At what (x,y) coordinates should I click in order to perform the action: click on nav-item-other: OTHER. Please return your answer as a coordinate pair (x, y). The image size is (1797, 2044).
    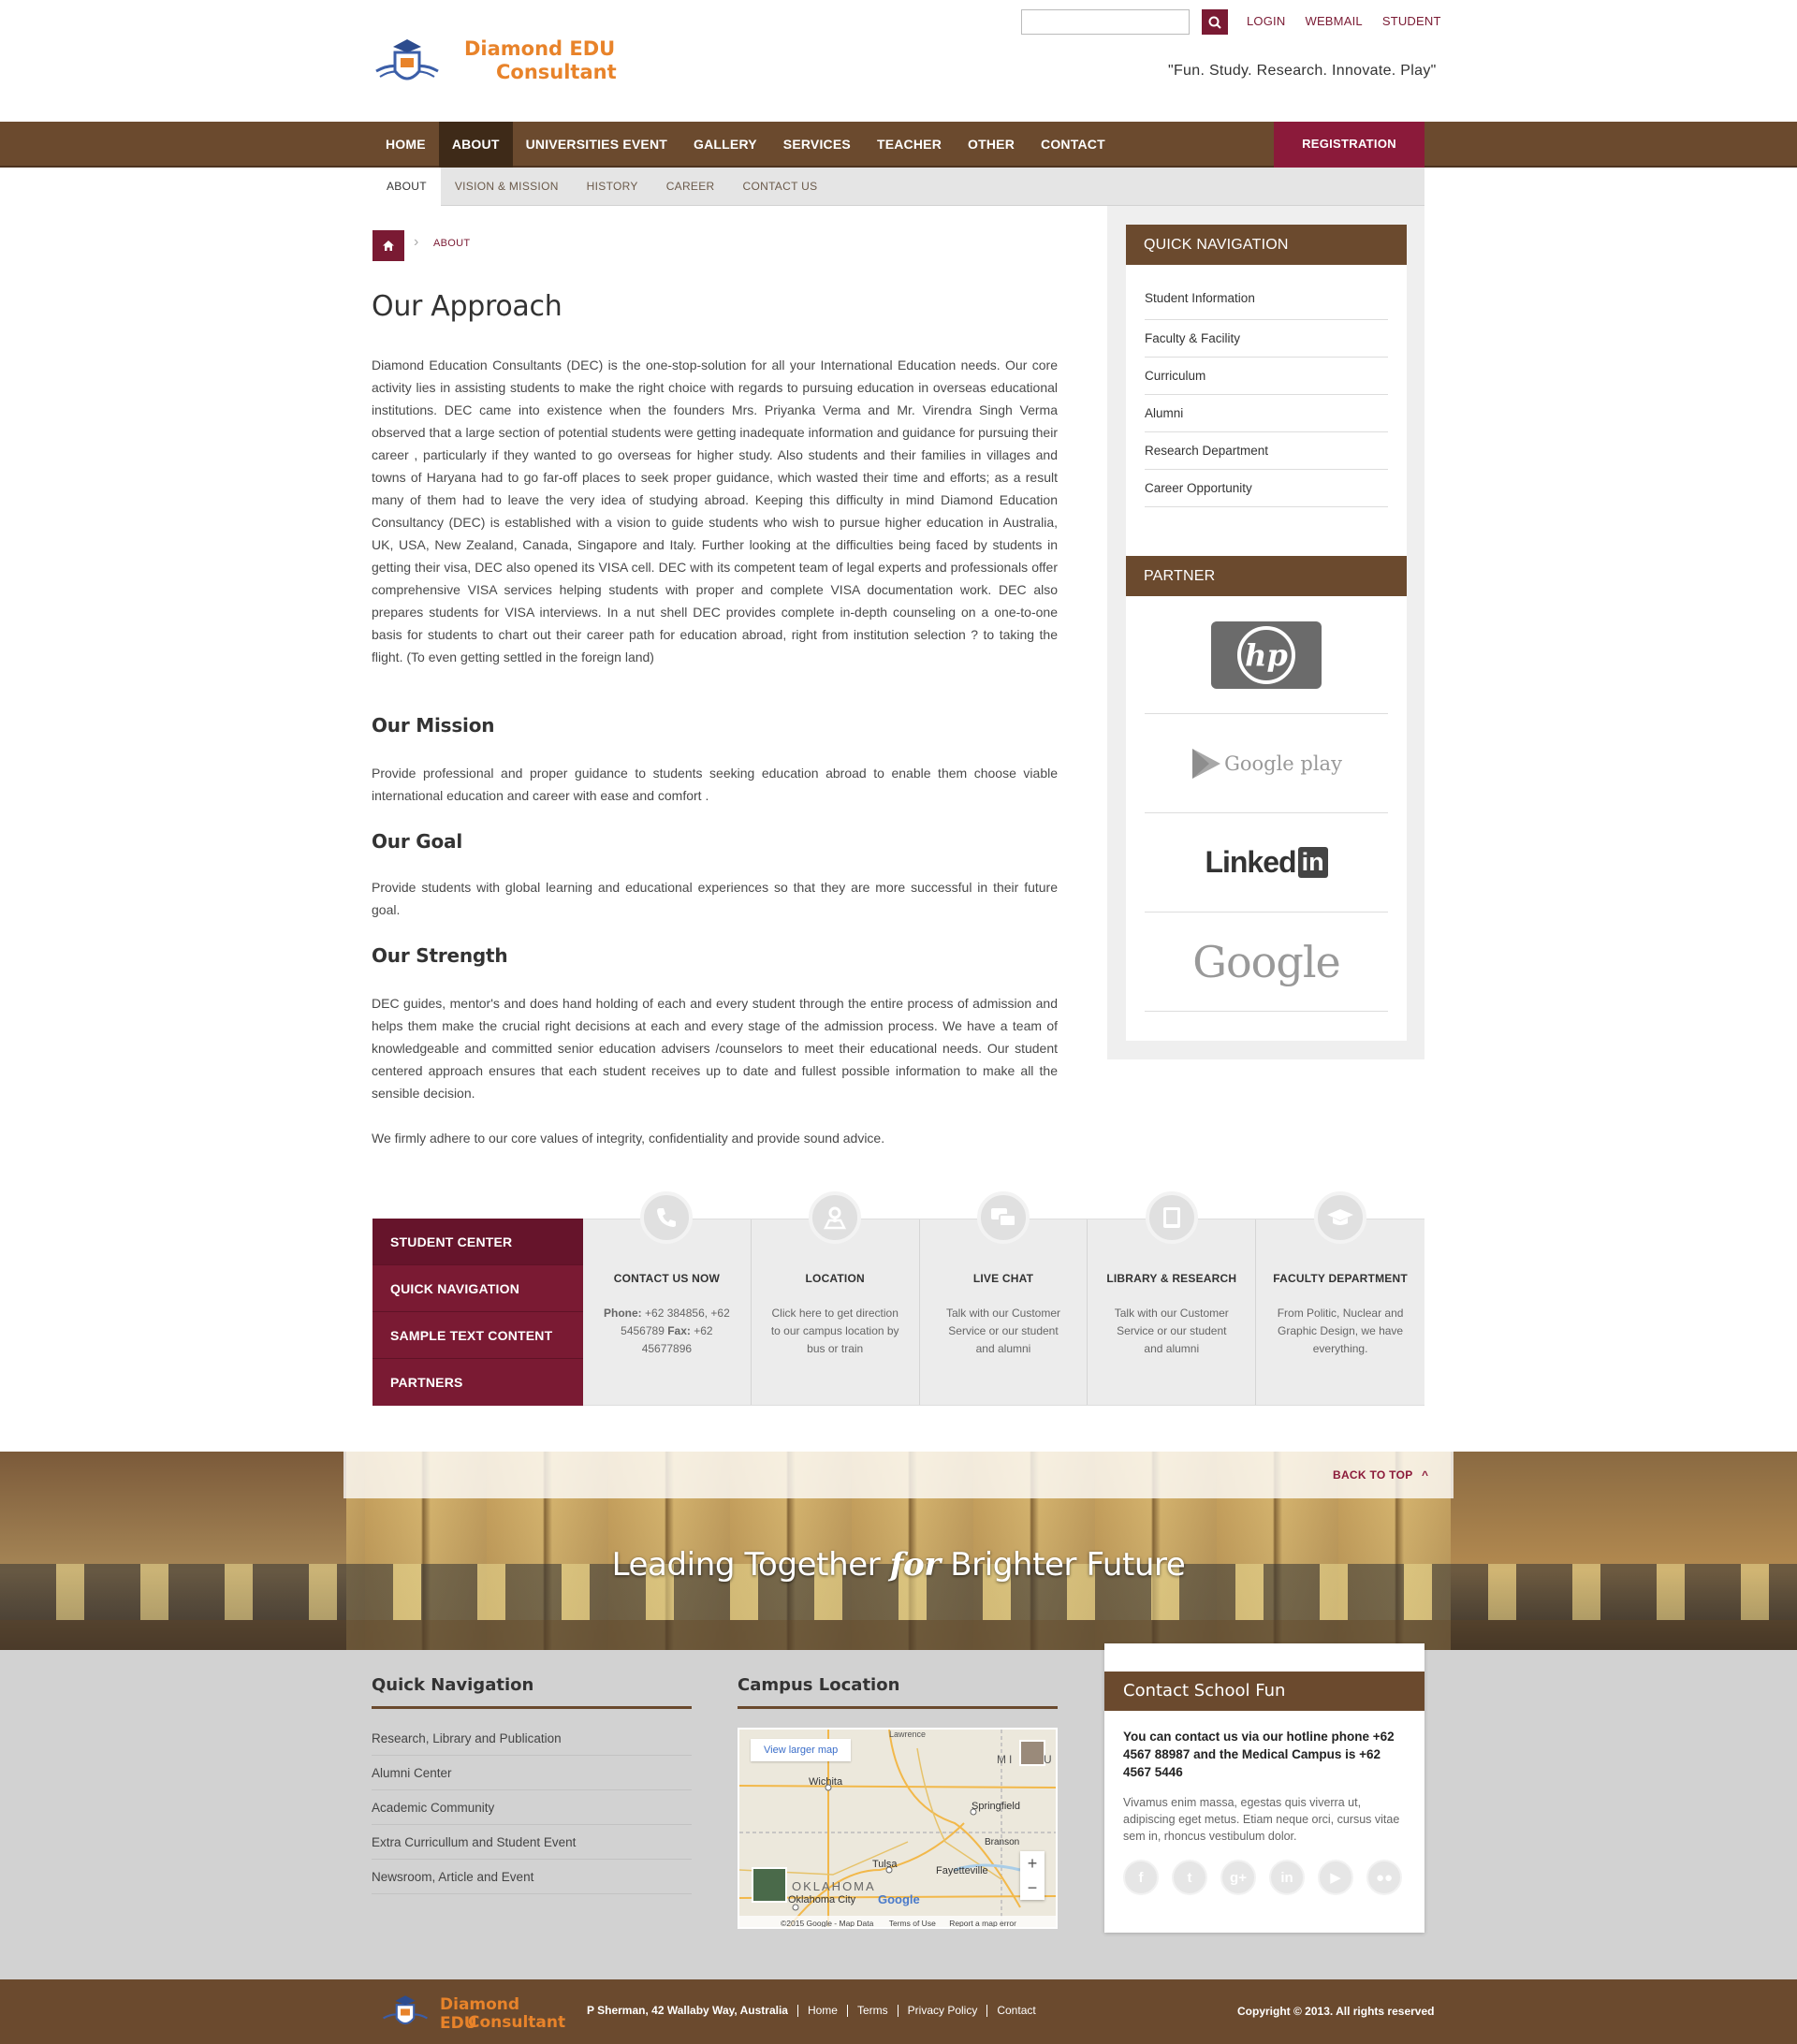
    Looking at the image, I should click on (991, 145).